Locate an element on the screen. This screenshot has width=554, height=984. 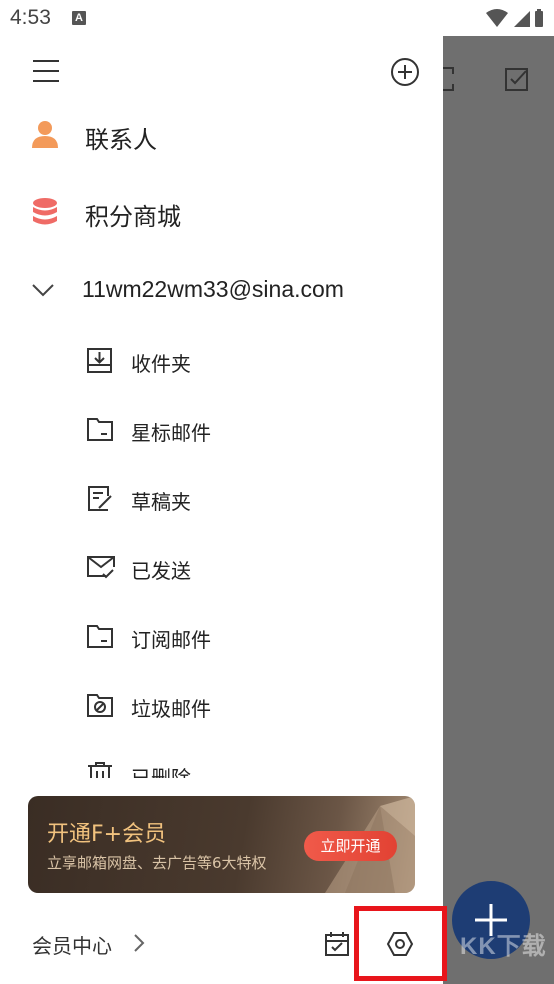
starred-folder-icon is located at coordinates (100, 431).